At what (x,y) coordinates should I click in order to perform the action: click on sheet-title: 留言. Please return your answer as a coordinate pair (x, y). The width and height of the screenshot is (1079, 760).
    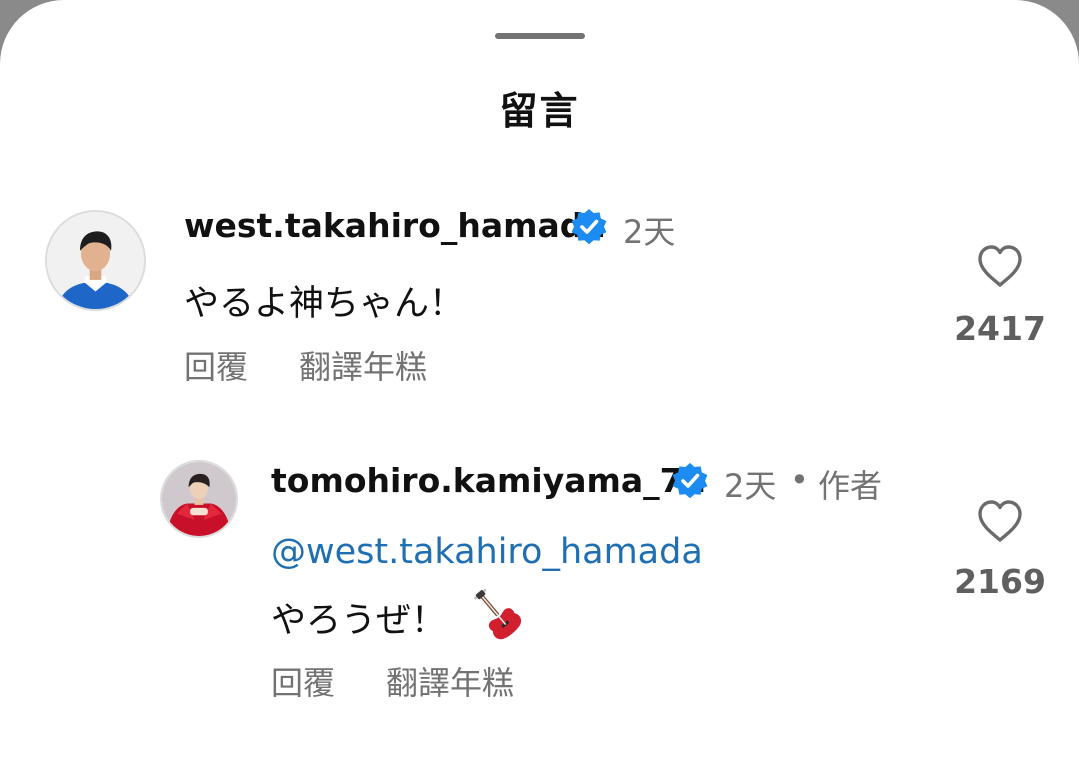
    Looking at the image, I should click on (539, 111).